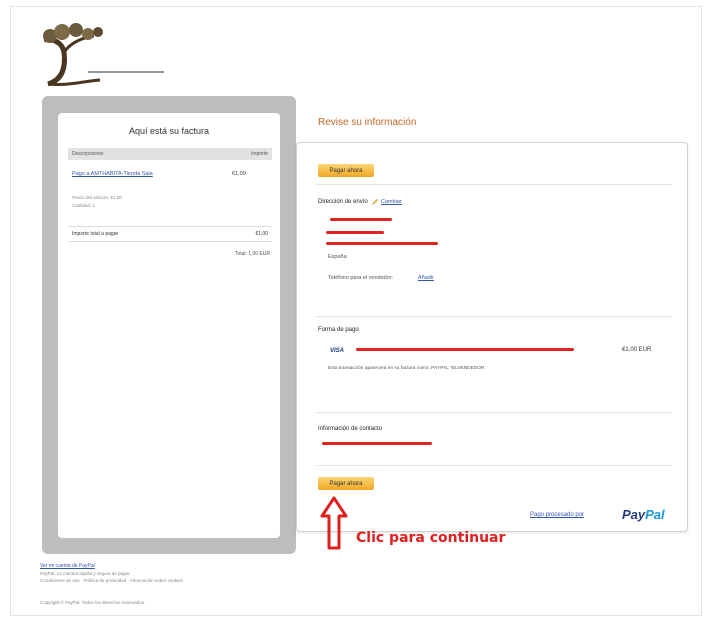 The width and height of the screenshot is (707, 621). What do you see at coordinates (95, 234) in the screenshot?
I see `invoice-total-label: Importe total a pagar` at bounding box center [95, 234].